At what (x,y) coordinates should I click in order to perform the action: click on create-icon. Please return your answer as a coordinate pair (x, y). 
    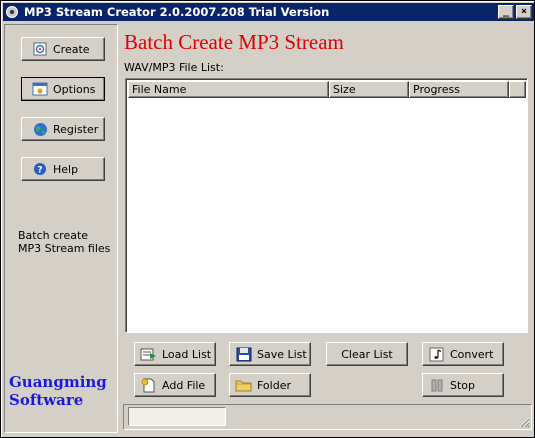
    Looking at the image, I should click on (40, 49).